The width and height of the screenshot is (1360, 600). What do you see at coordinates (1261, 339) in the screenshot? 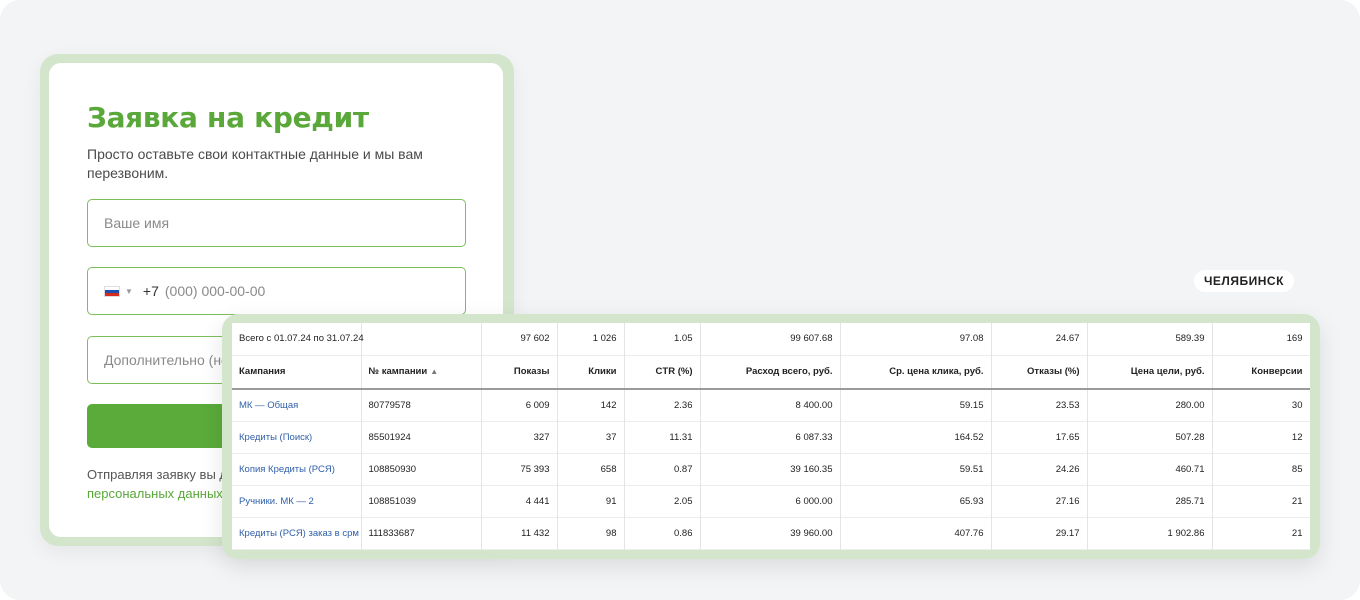
I see `total-conversions: 169` at bounding box center [1261, 339].